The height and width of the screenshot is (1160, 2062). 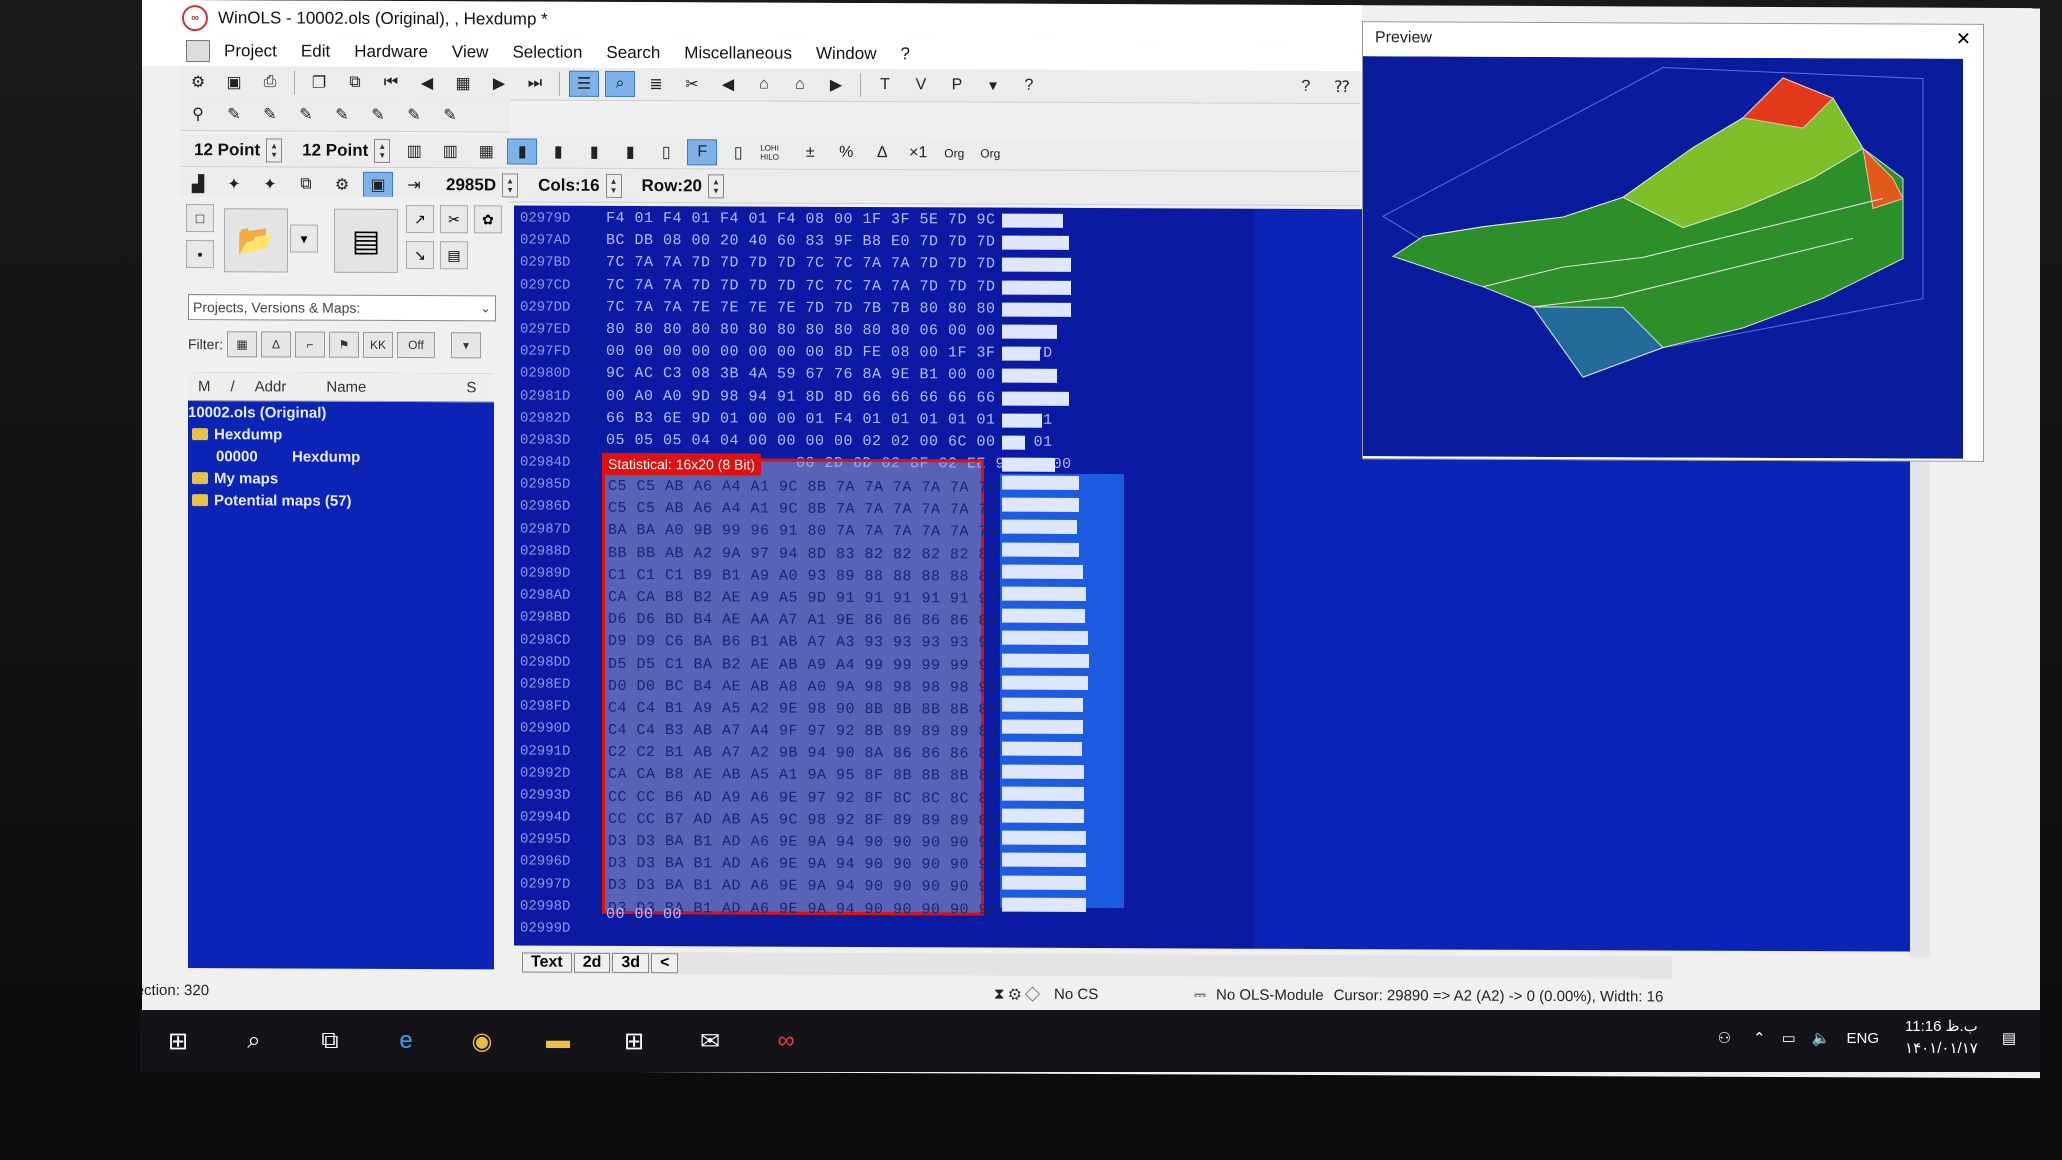 What do you see at coordinates (254, 1041) in the screenshot?
I see `search-icon: ⌕` at bounding box center [254, 1041].